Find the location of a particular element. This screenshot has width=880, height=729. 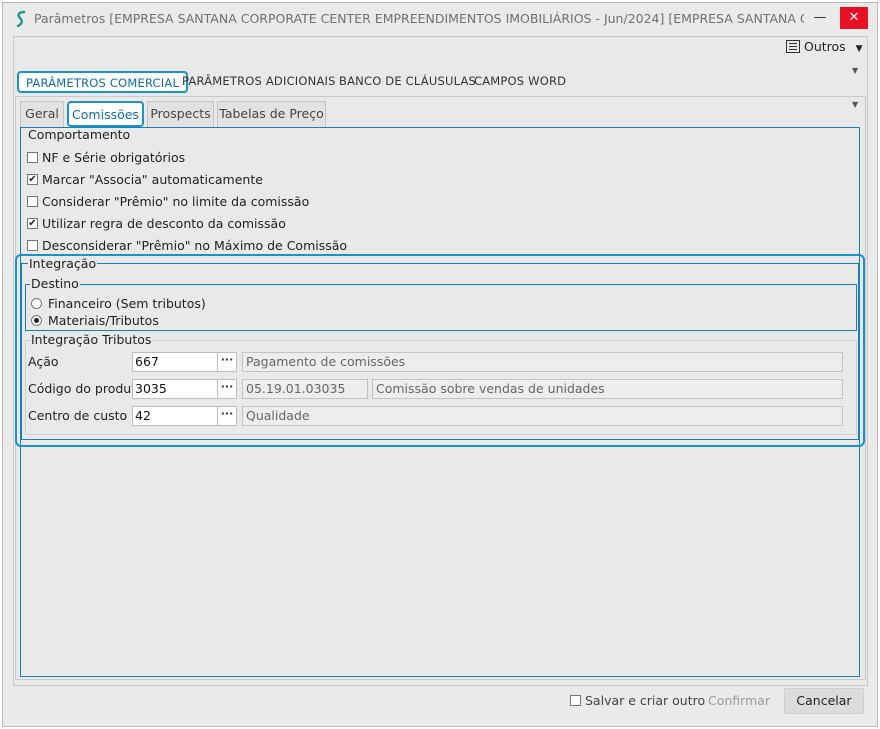

option-regra-desconto: ✔ Utilizar regra de desconto da comissão is located at coordinates (156, 224).